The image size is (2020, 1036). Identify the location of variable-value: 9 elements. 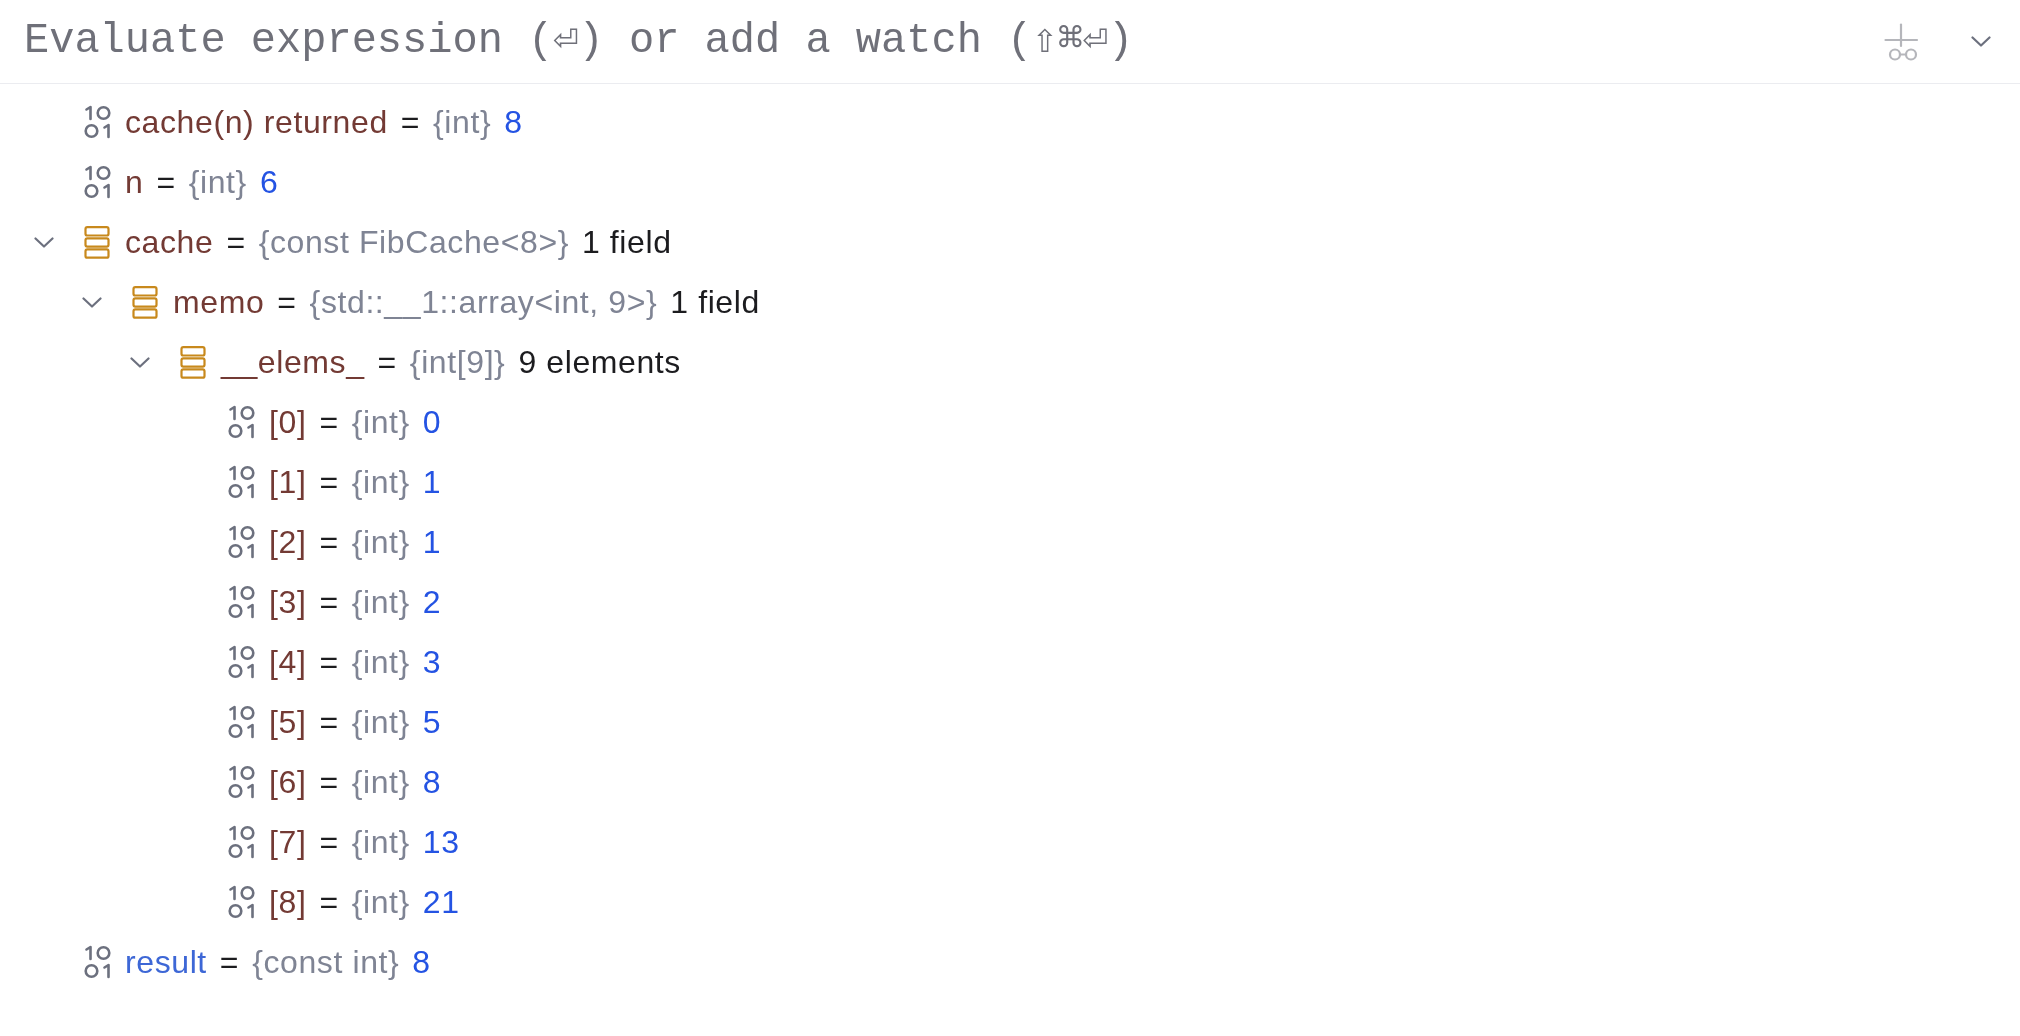
(599, 362).